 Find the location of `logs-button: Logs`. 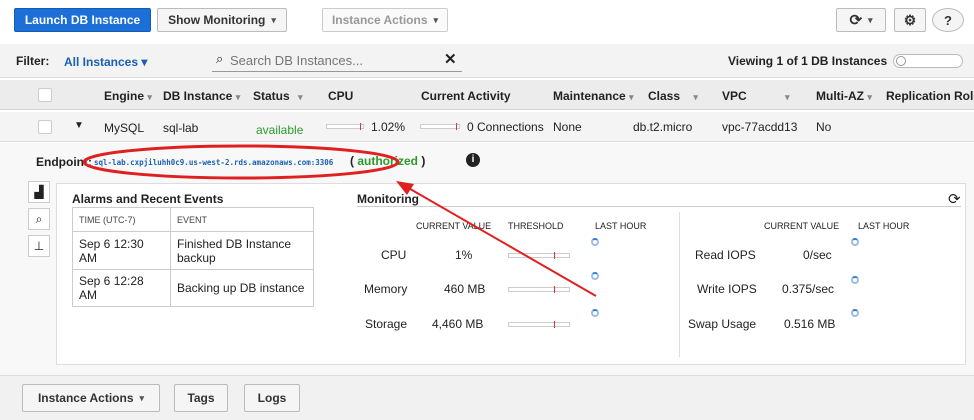

logs-button: Logs is located at coordinates (272, 398).